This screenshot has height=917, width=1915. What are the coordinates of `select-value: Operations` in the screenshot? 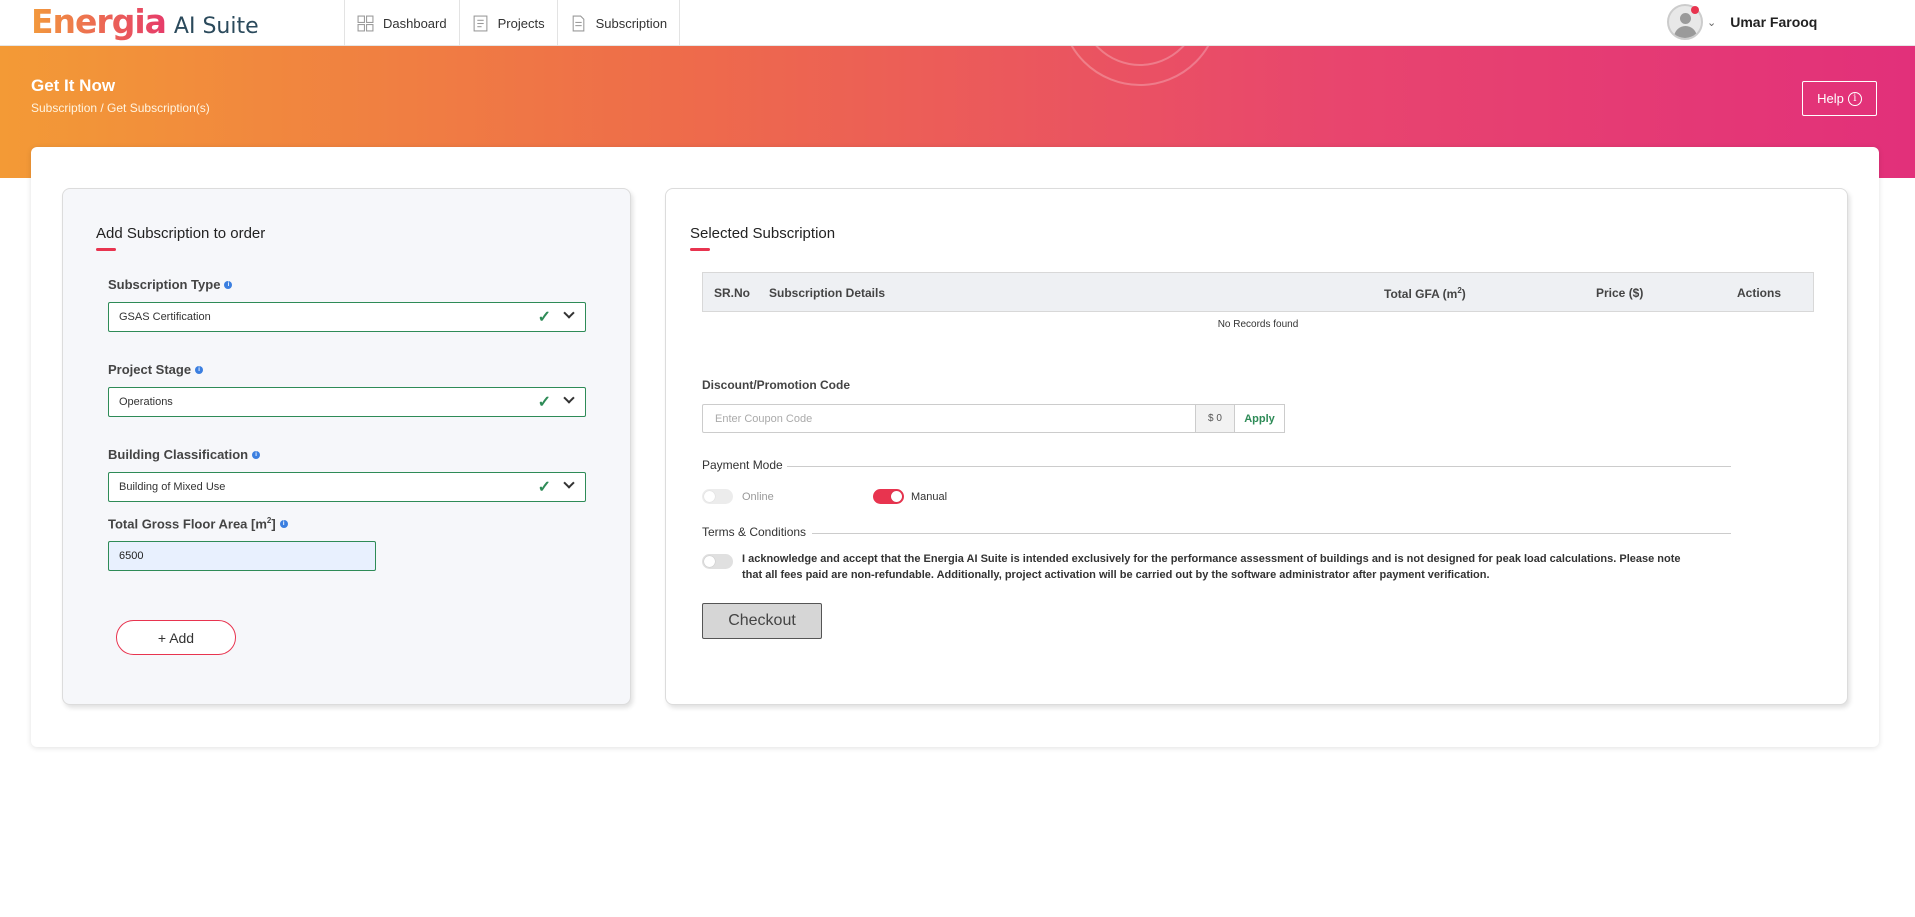 It's located at (146, 402).